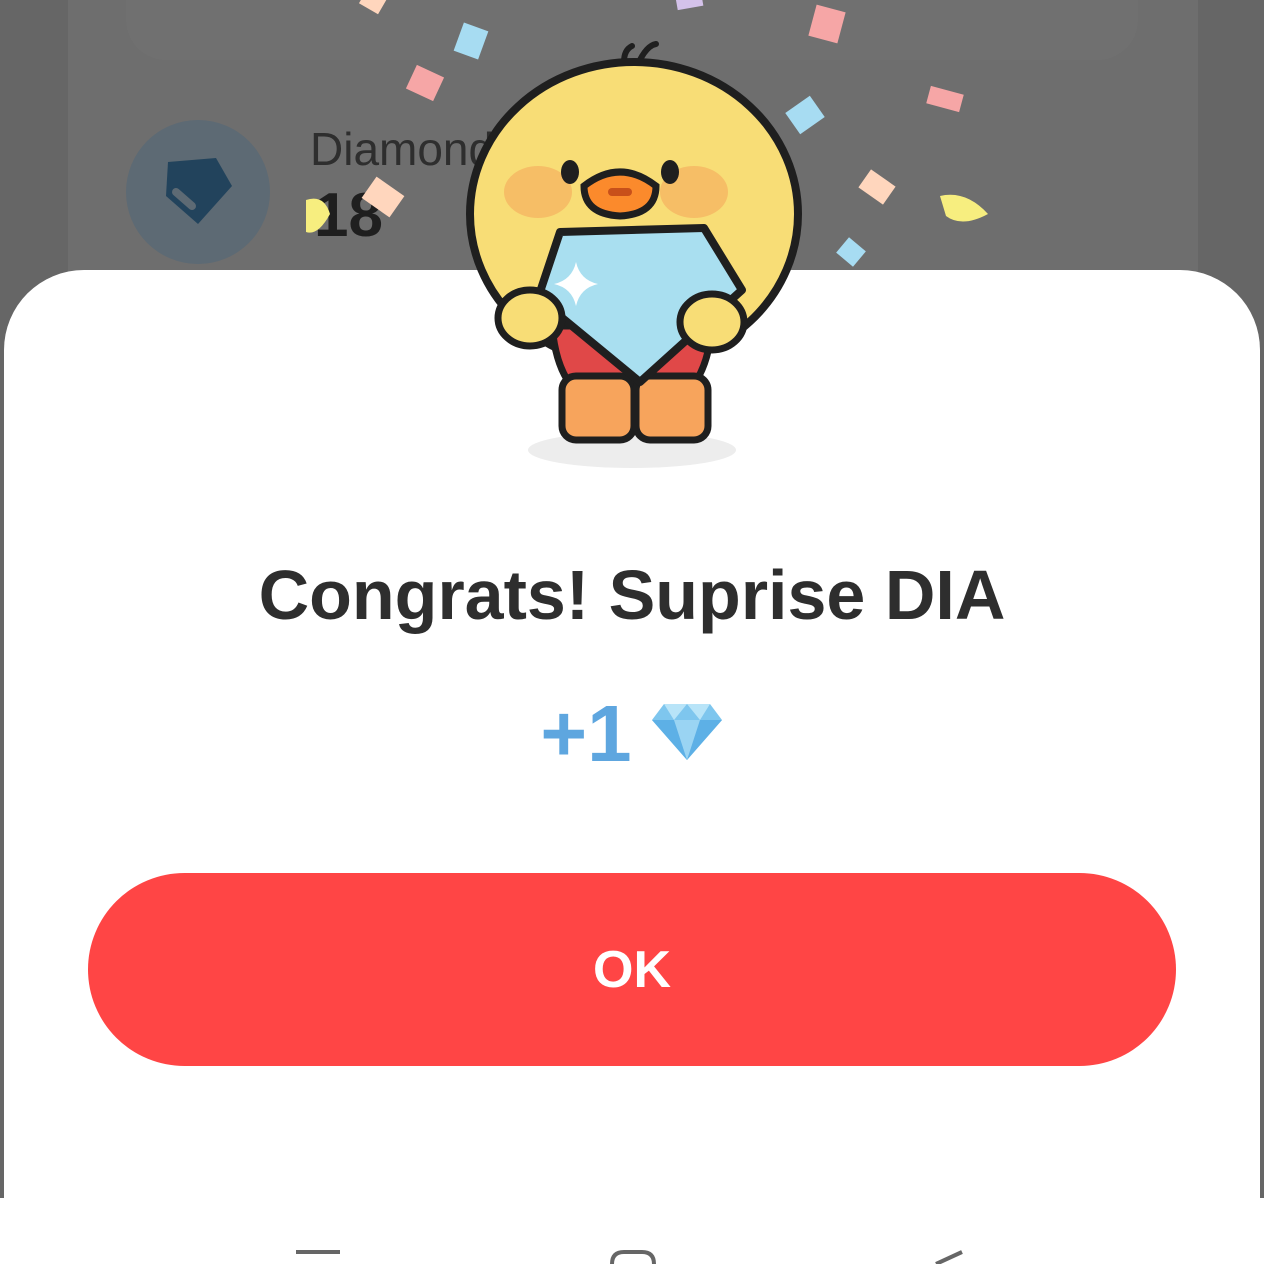 The image size is (1264, 1264). I want to click on home-icon, so click(634, 1257).